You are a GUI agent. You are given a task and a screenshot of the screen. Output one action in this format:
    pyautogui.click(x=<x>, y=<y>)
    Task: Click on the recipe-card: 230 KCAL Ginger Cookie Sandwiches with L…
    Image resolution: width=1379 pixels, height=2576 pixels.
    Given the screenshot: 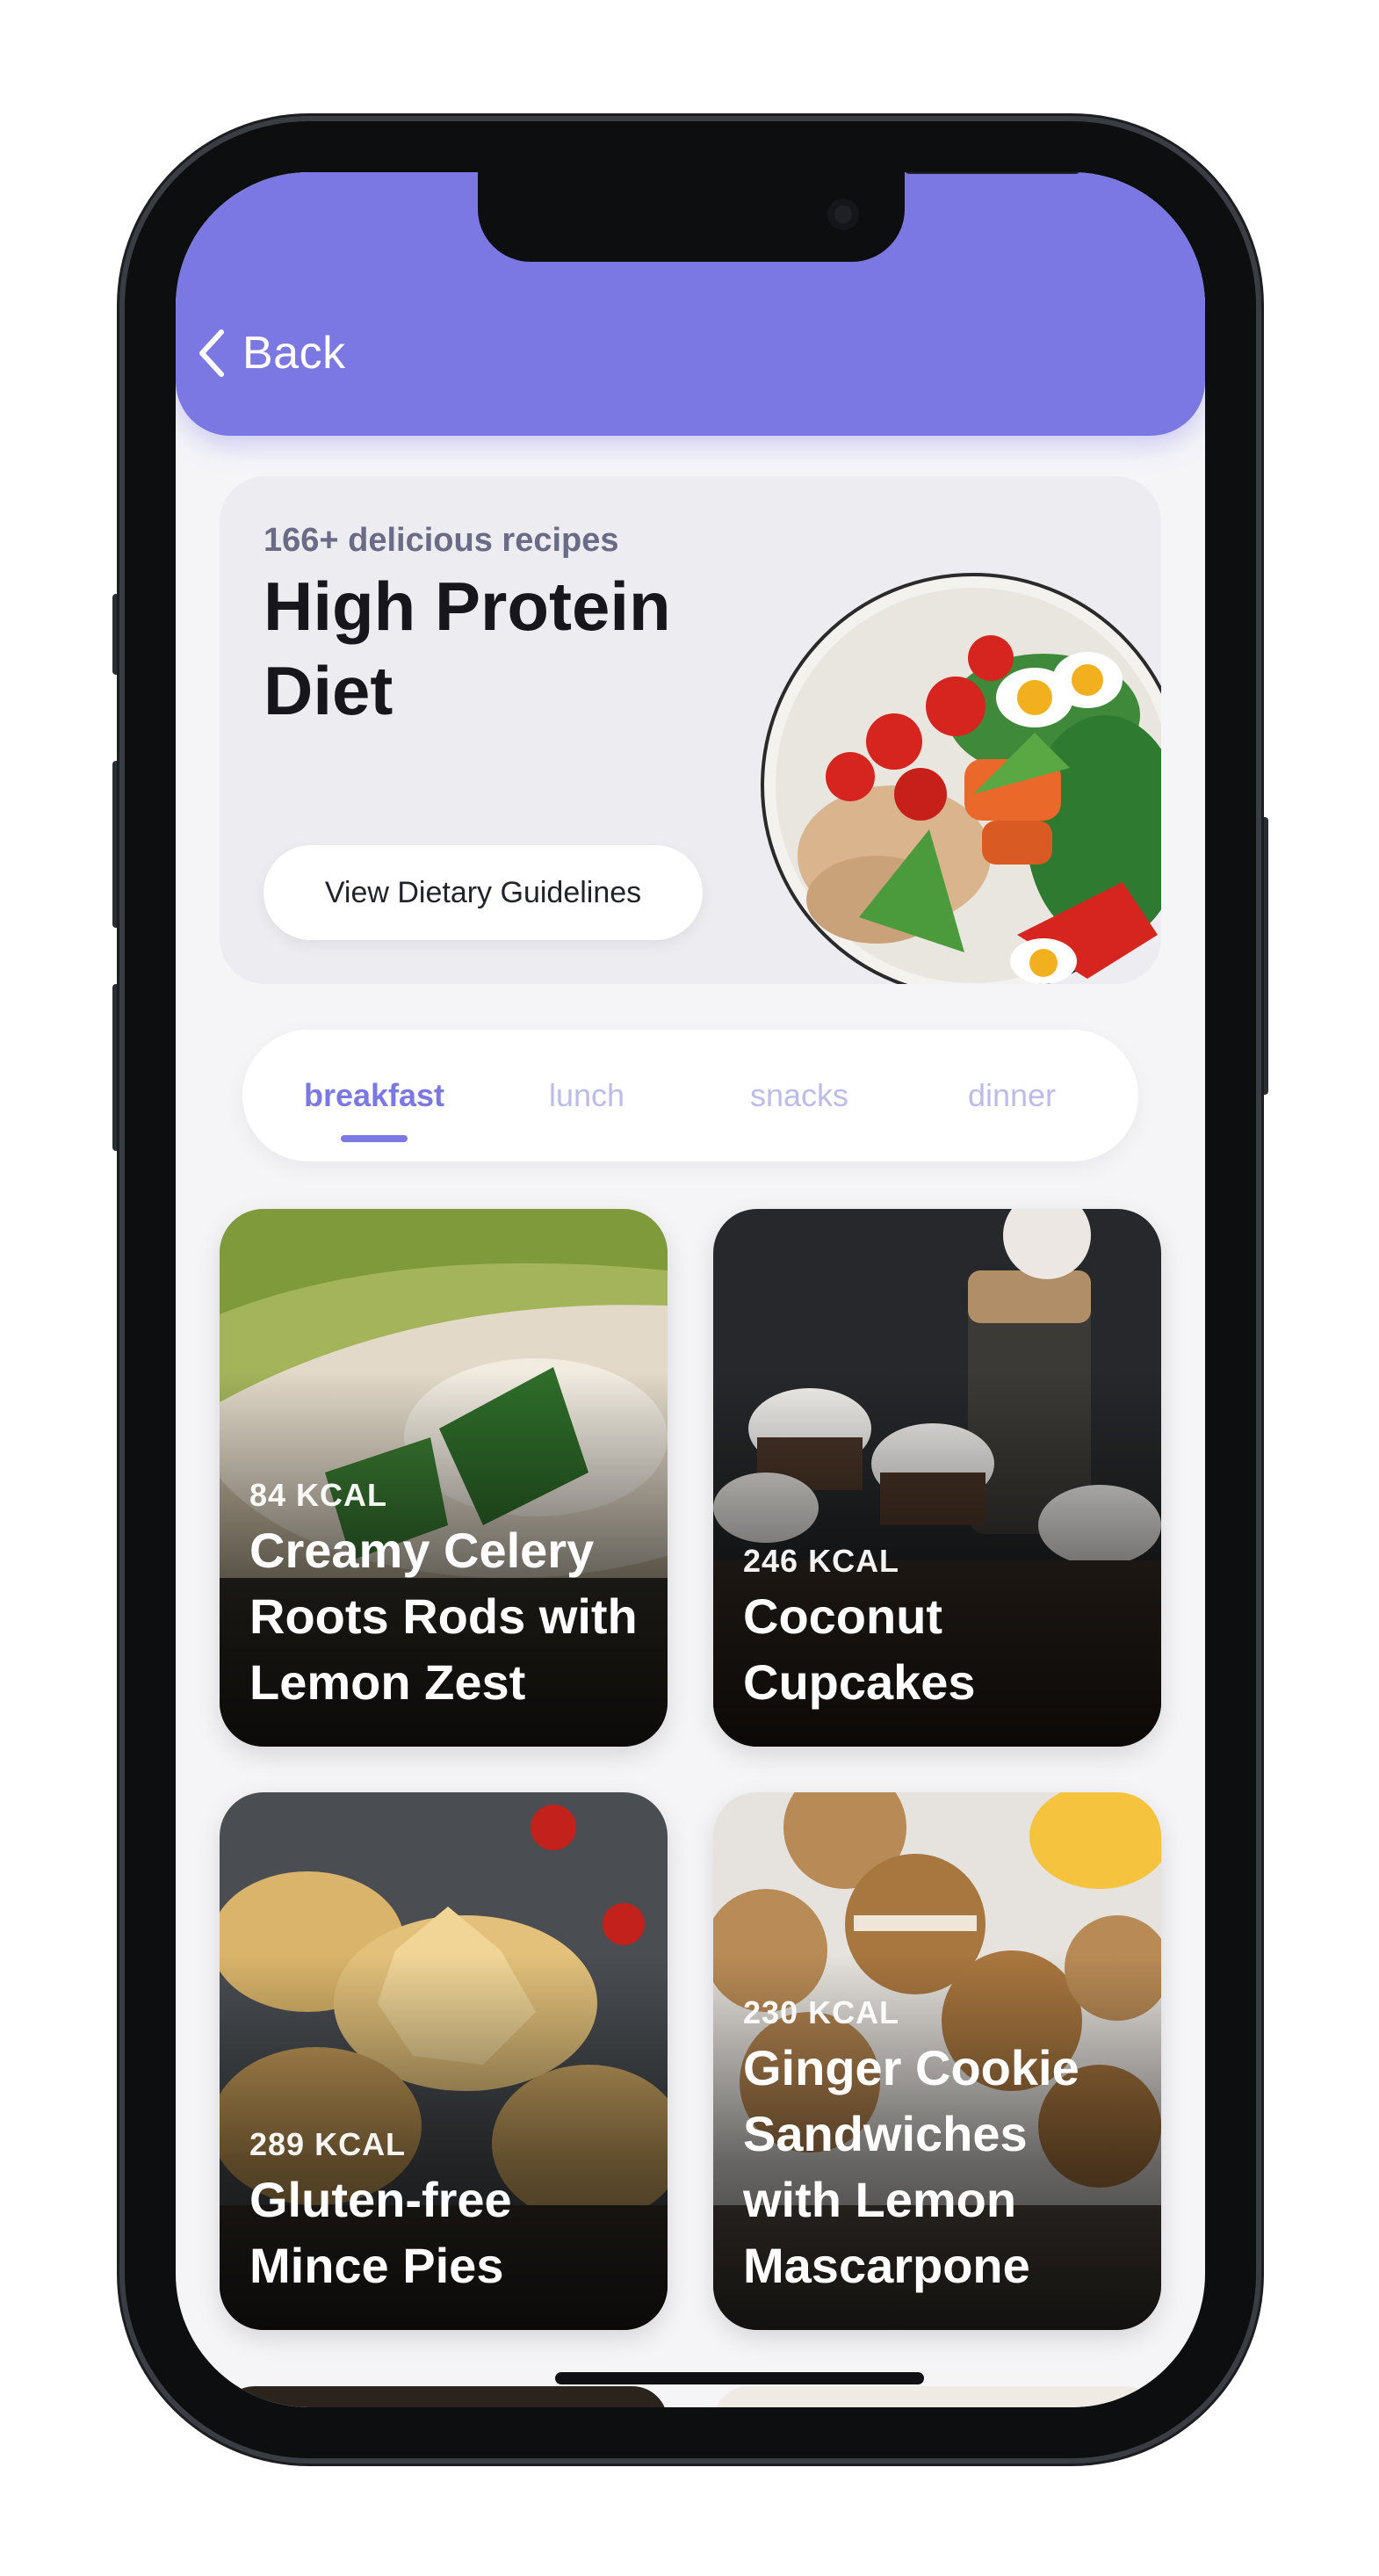 What is the action you would take?
    pyautogui.click(x=937, y=2061)
    